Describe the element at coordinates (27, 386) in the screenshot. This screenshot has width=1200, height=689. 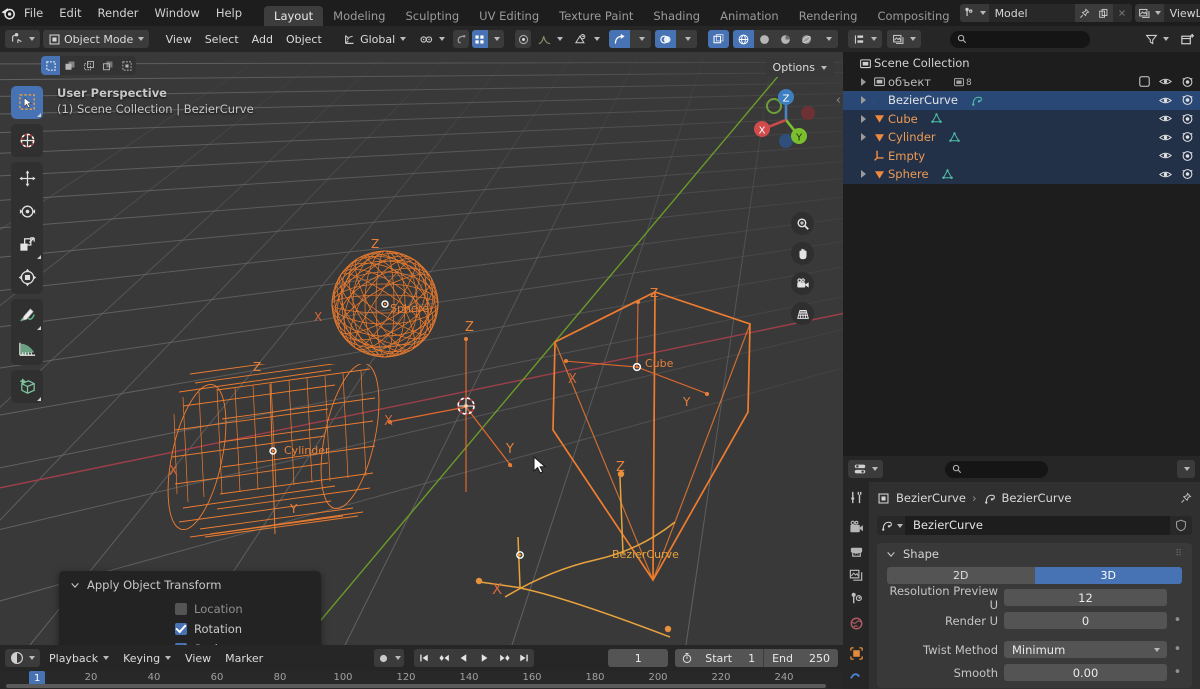
I see `tool-add-cube` at that location.